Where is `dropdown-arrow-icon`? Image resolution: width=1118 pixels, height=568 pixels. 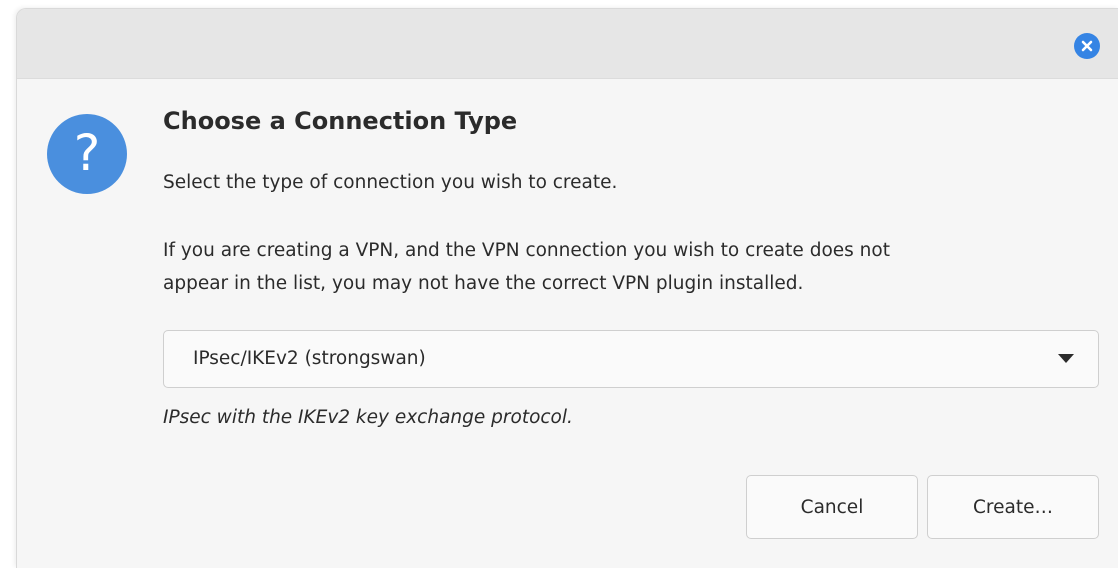 dropdown-arrow-icon is located at coordinates (1066, 358).